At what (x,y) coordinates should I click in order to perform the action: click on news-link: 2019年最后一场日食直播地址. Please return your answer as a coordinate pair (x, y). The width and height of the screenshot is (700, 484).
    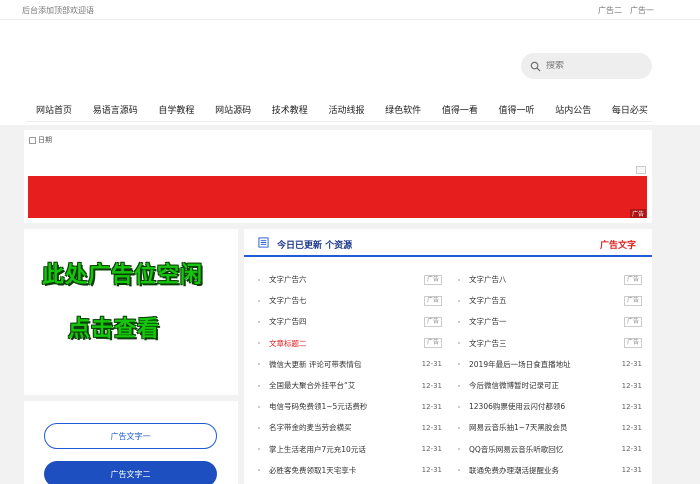
    Looking at the image, I should click on (545, 364).